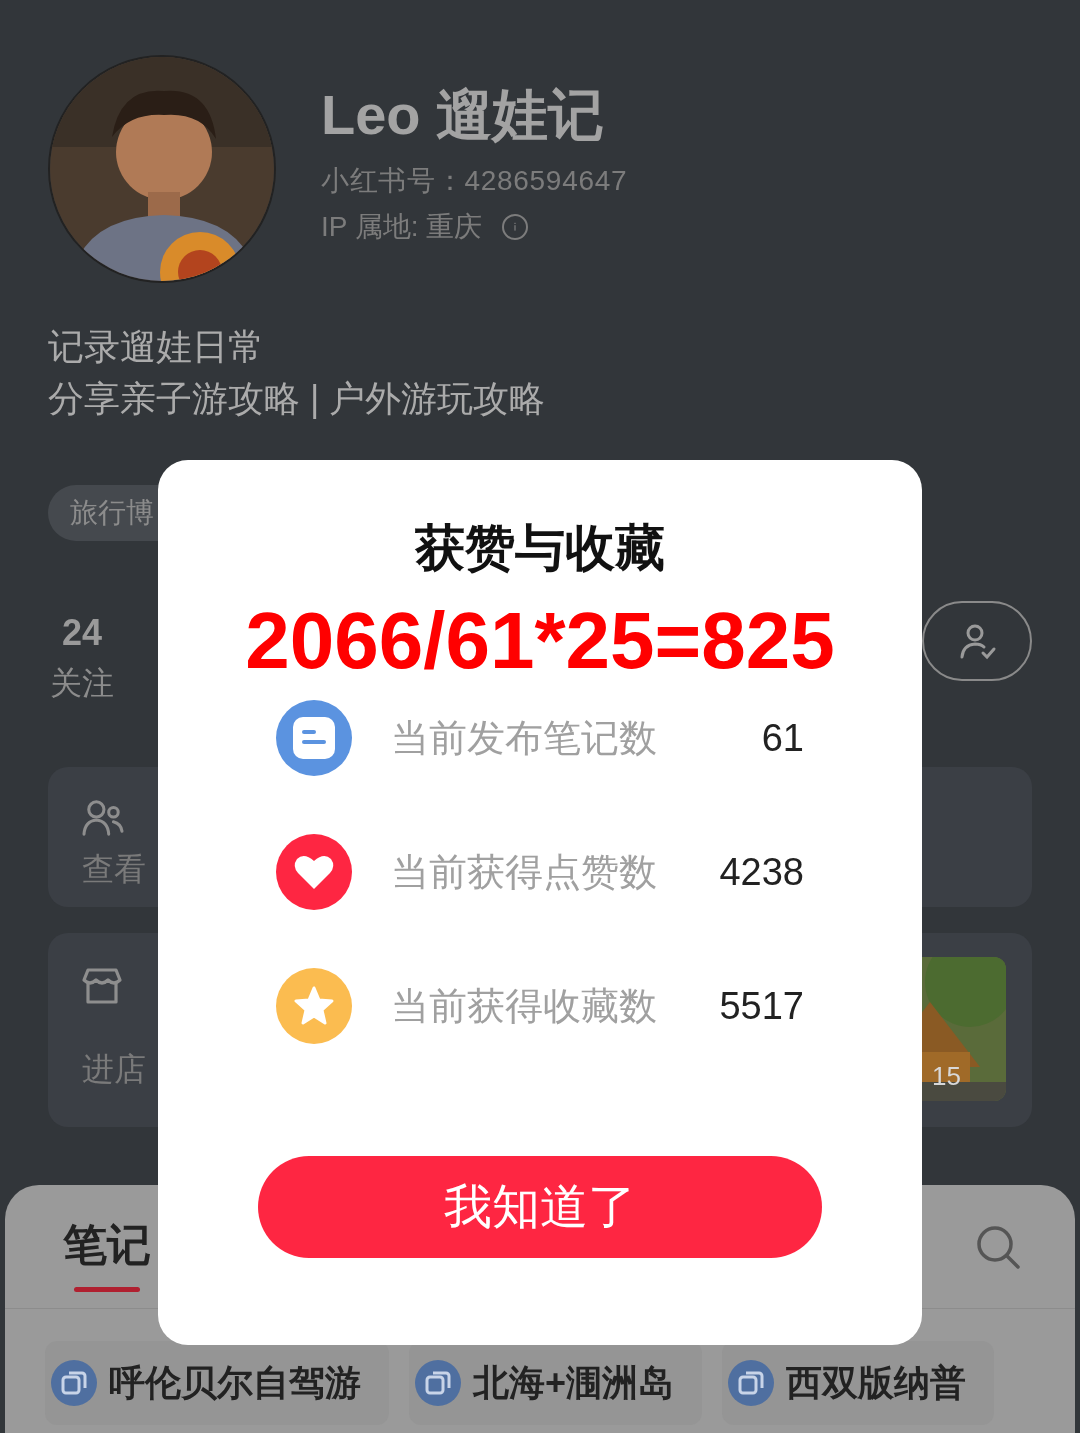 Image resolution: width=1080 pixels, height=1433 pixels. What do you see at coordinates (524, 738) in the screenshot?
I see `stat-label: 当前发布笔记数` at bounding box center [524, 738].